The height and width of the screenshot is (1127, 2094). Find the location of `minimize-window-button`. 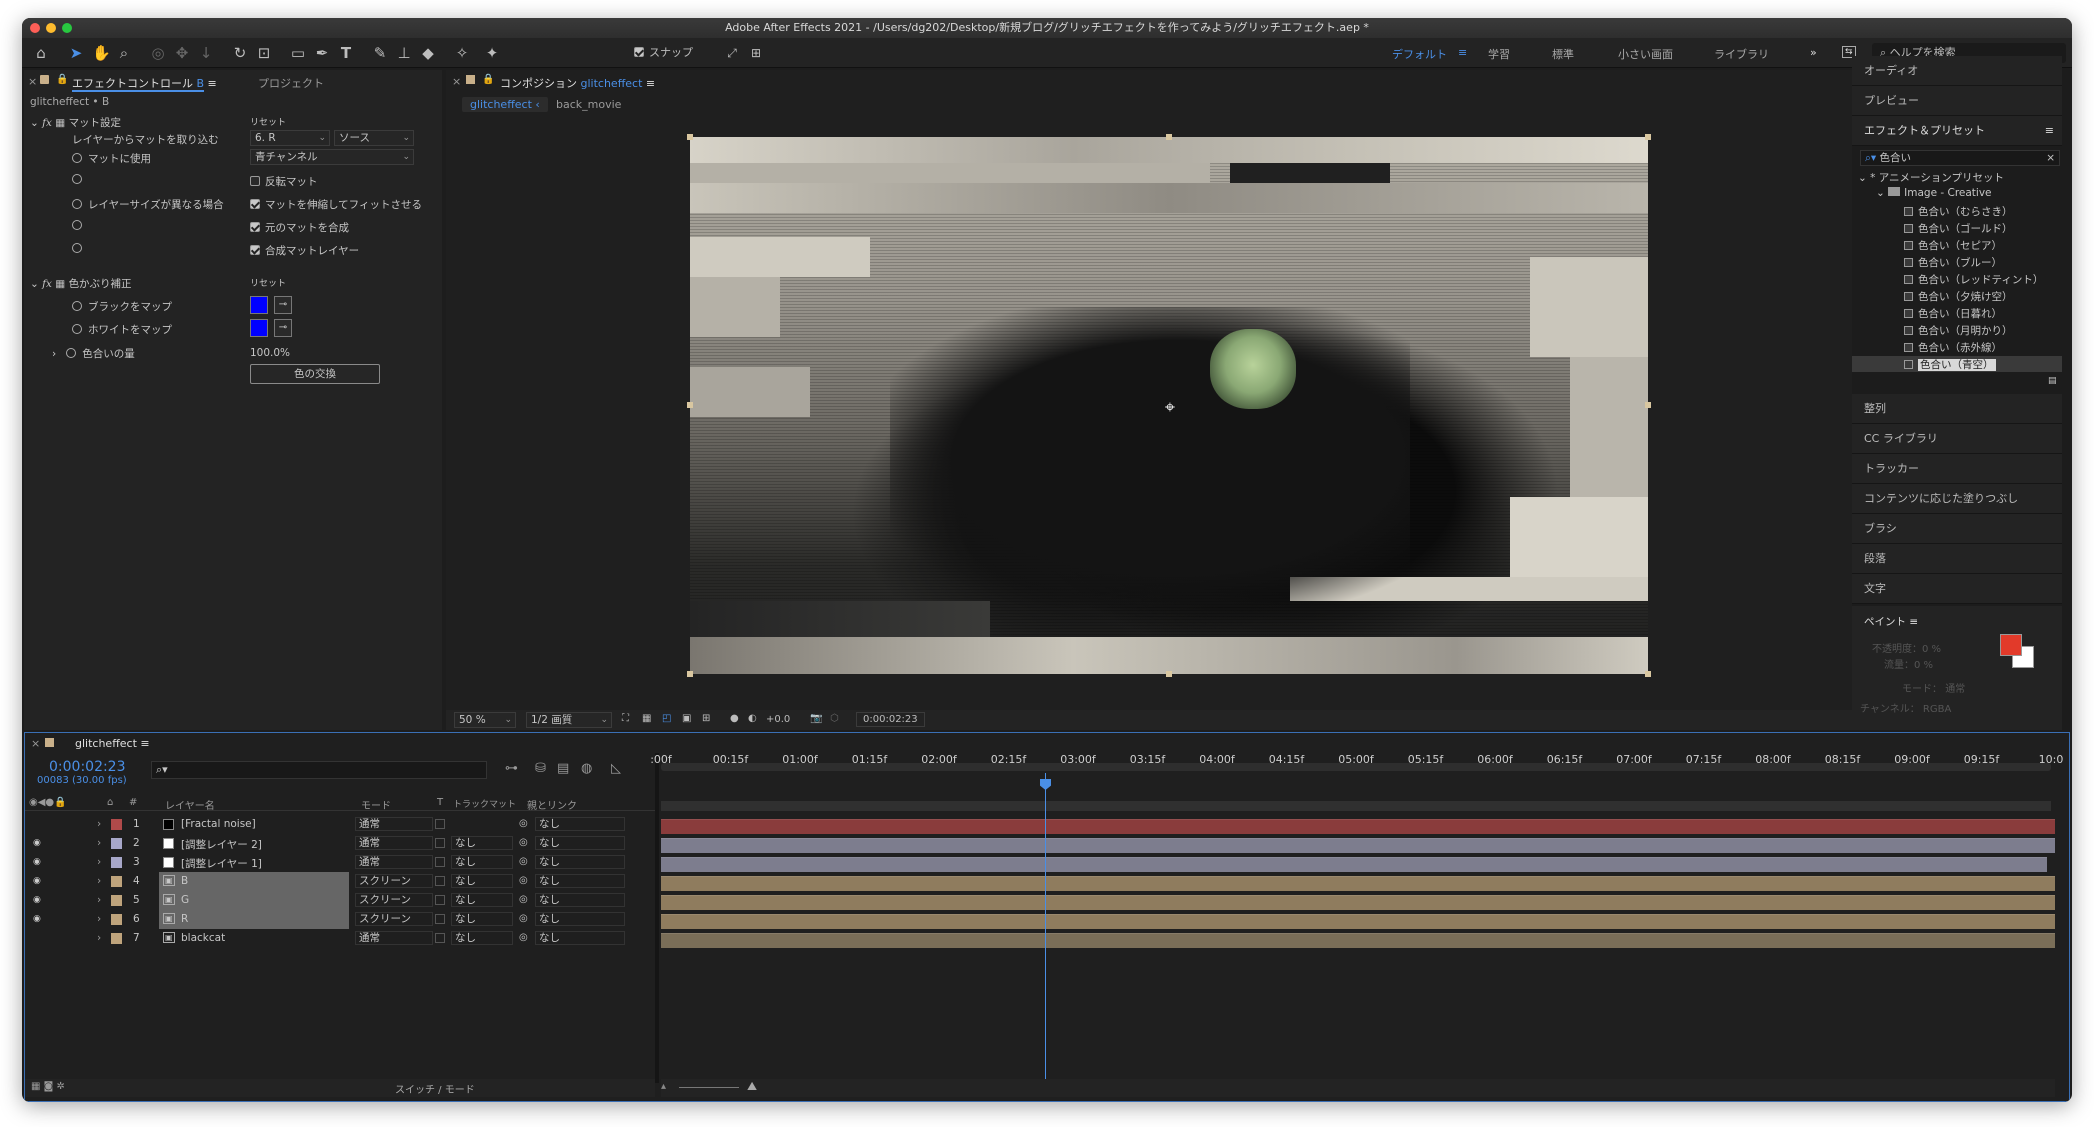

minimize-window-button is located at coordinates (51, 28).